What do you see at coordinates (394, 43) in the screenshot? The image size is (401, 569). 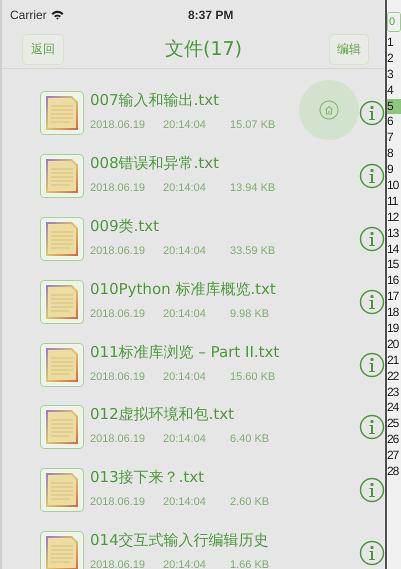 I see `line-number: 1` at bounding box center [394, 43].